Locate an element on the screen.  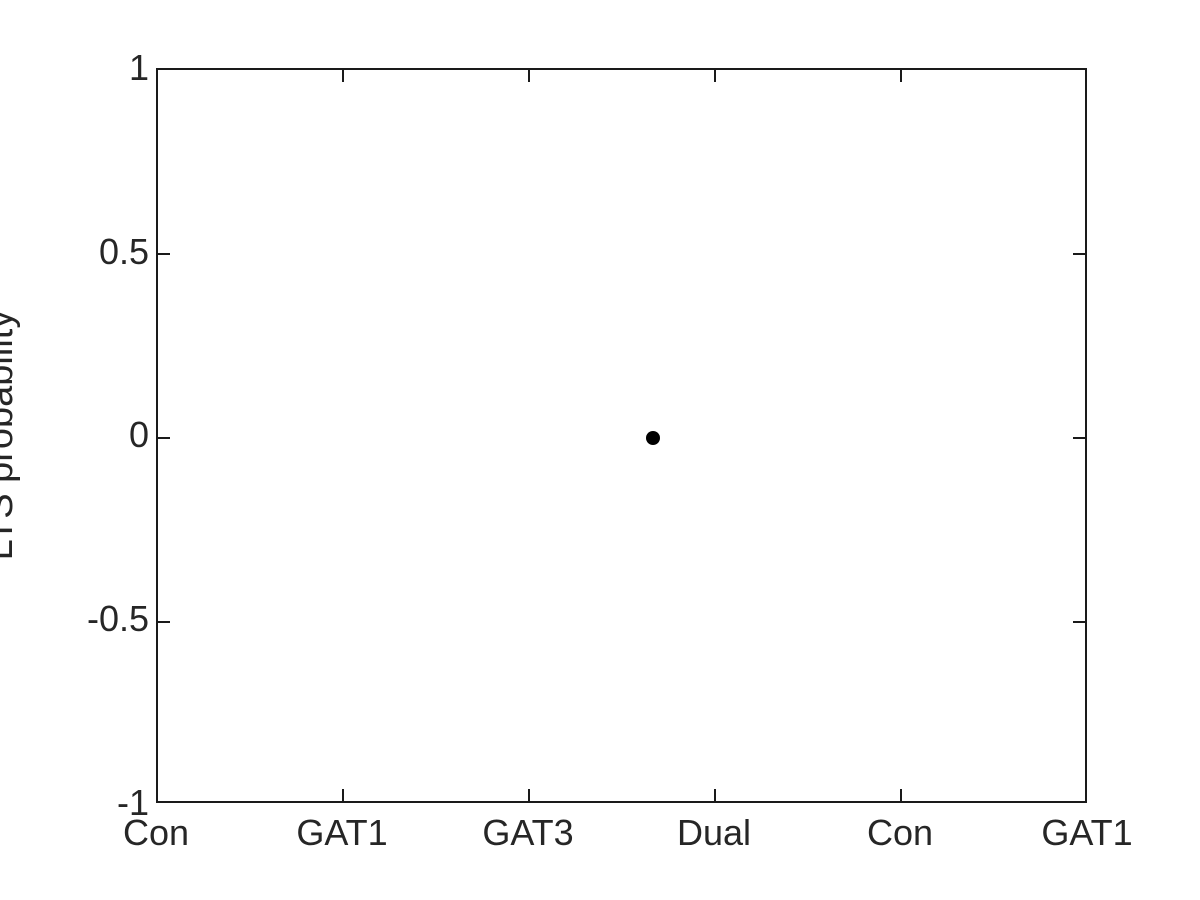
x-tick-label-dual: Dual is located at coordinates (714, 832).